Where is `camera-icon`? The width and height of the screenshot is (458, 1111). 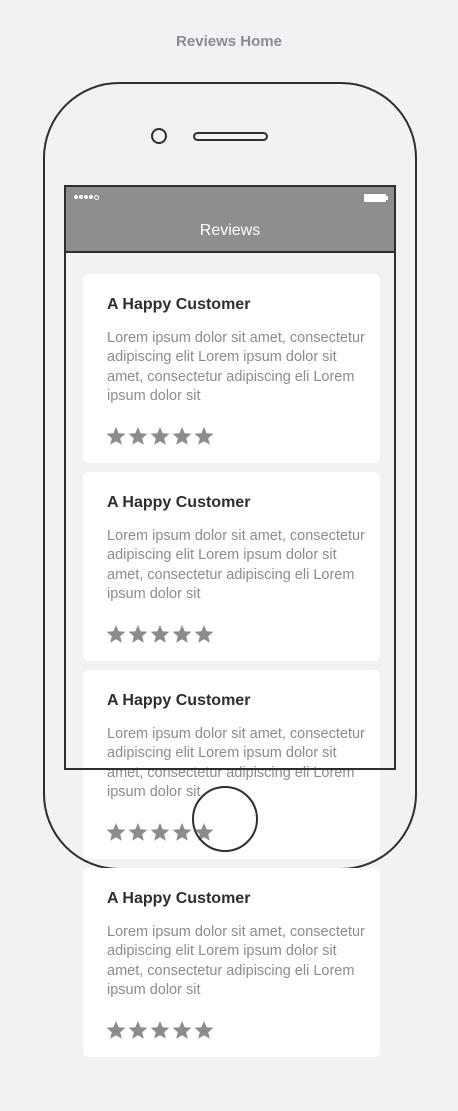
camera-icon is located at coordinates (159, 136).